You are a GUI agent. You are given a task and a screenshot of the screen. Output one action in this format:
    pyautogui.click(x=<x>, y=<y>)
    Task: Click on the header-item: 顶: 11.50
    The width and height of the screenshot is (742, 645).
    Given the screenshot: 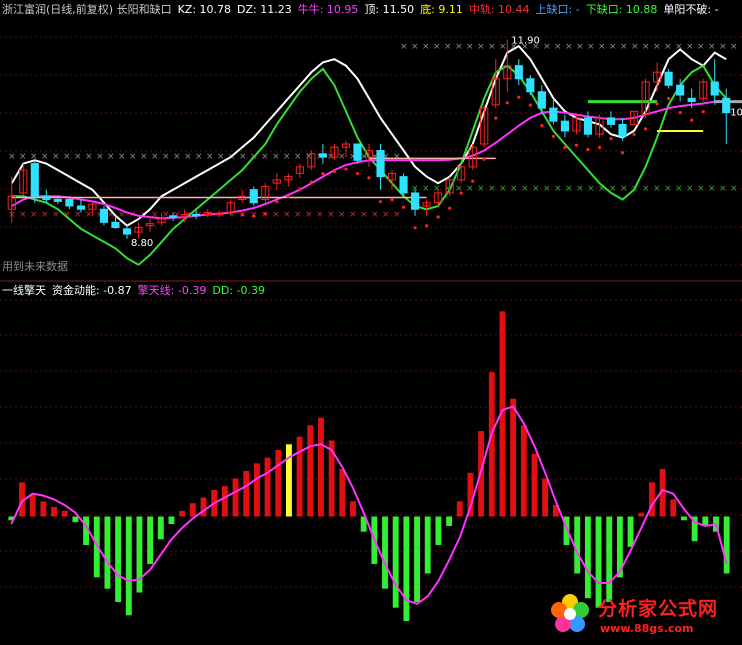 What is the action you would take?
    pyautogui.click(x=389, y=9)
    